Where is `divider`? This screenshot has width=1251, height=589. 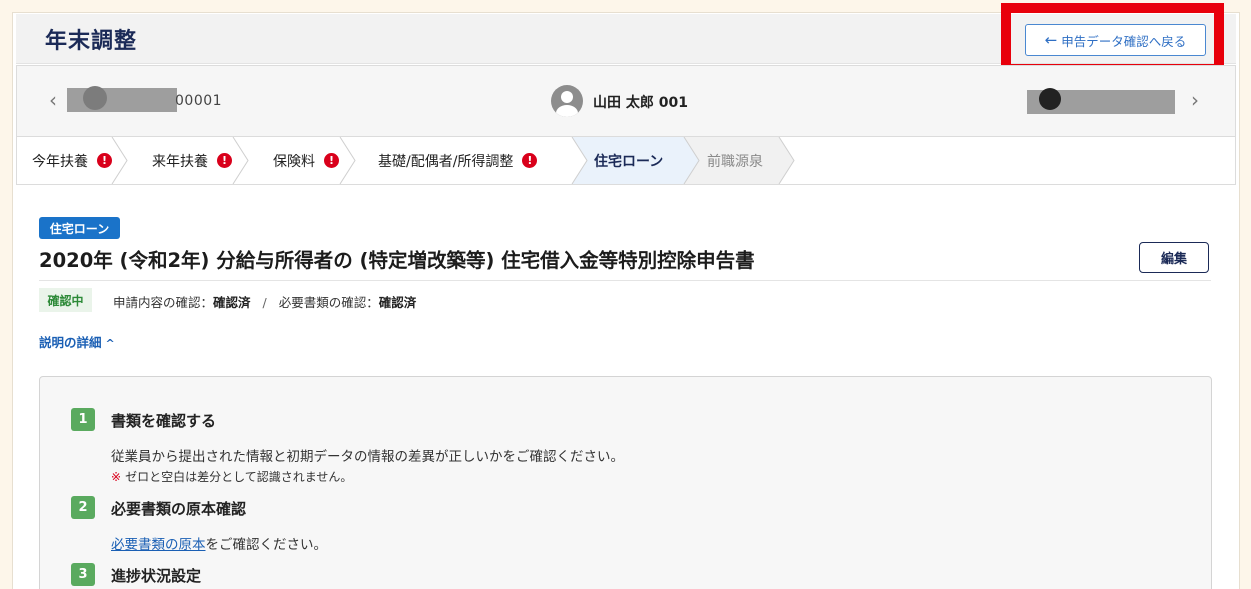
divider is located at coordinates (625, 280).